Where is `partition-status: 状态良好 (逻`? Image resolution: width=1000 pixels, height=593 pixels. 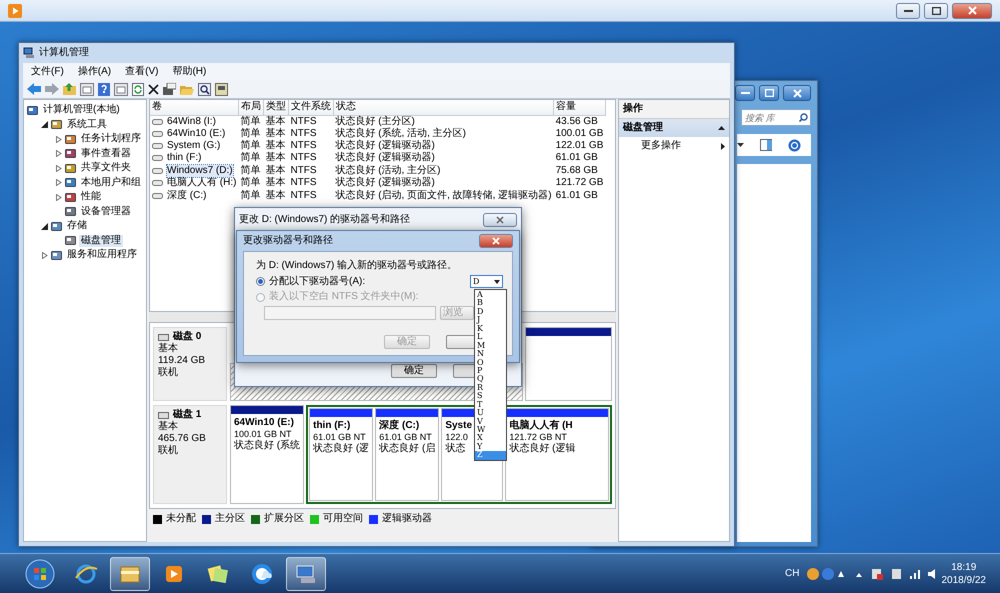 partition-status: 状态良好 (逻 is located at coordinates (341, 448).